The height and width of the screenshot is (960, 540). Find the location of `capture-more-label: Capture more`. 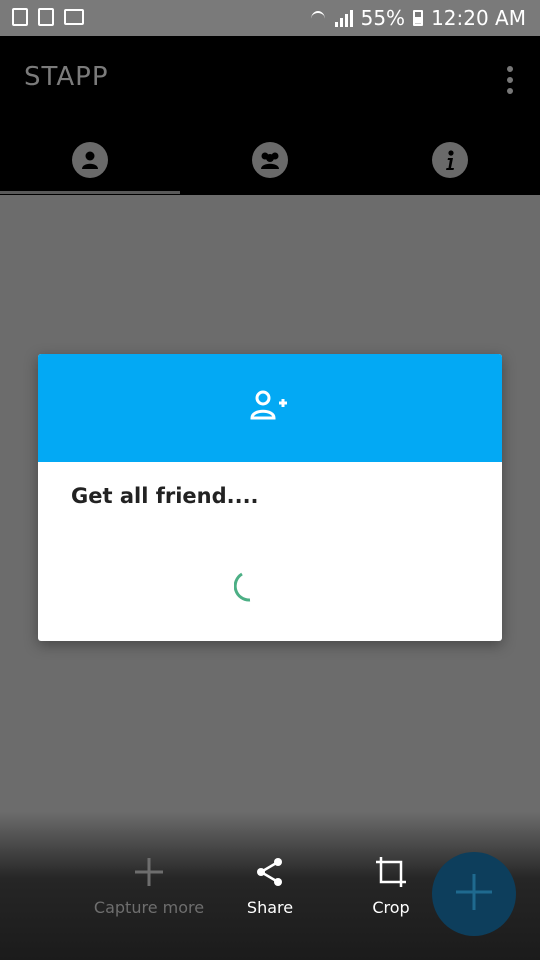

capture-more-label: Capture more is located at coordinates (149, 907).